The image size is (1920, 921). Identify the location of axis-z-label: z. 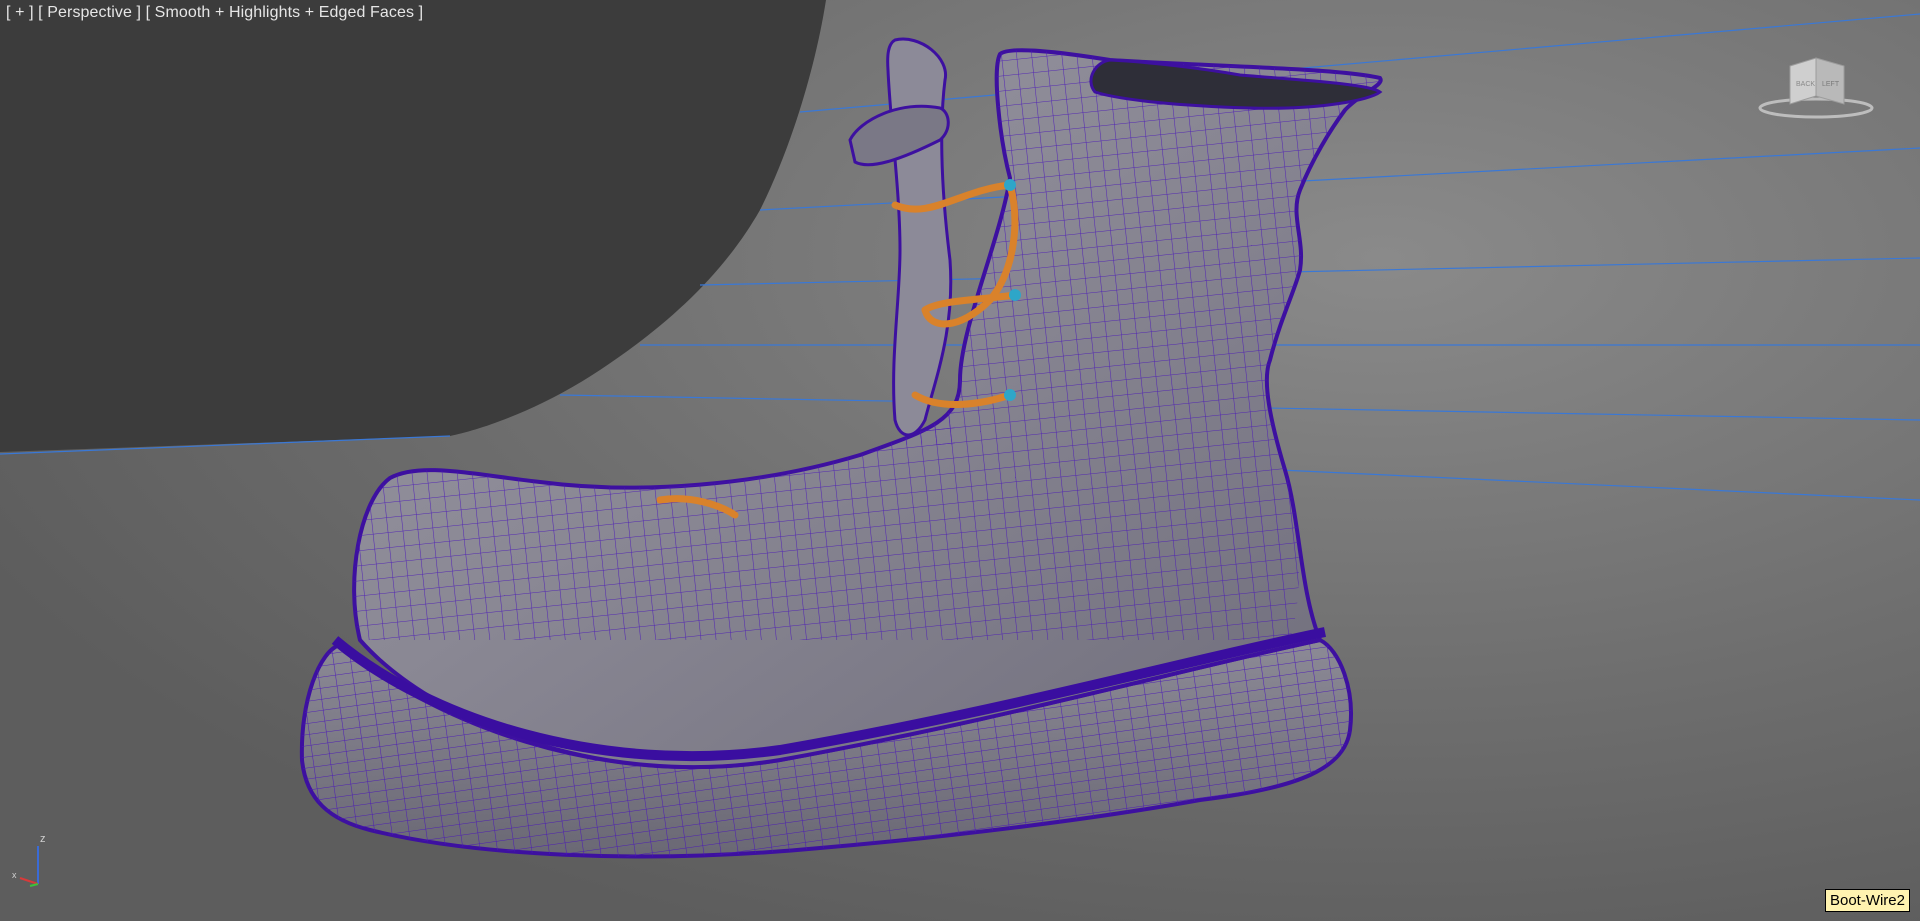
(43, 839).